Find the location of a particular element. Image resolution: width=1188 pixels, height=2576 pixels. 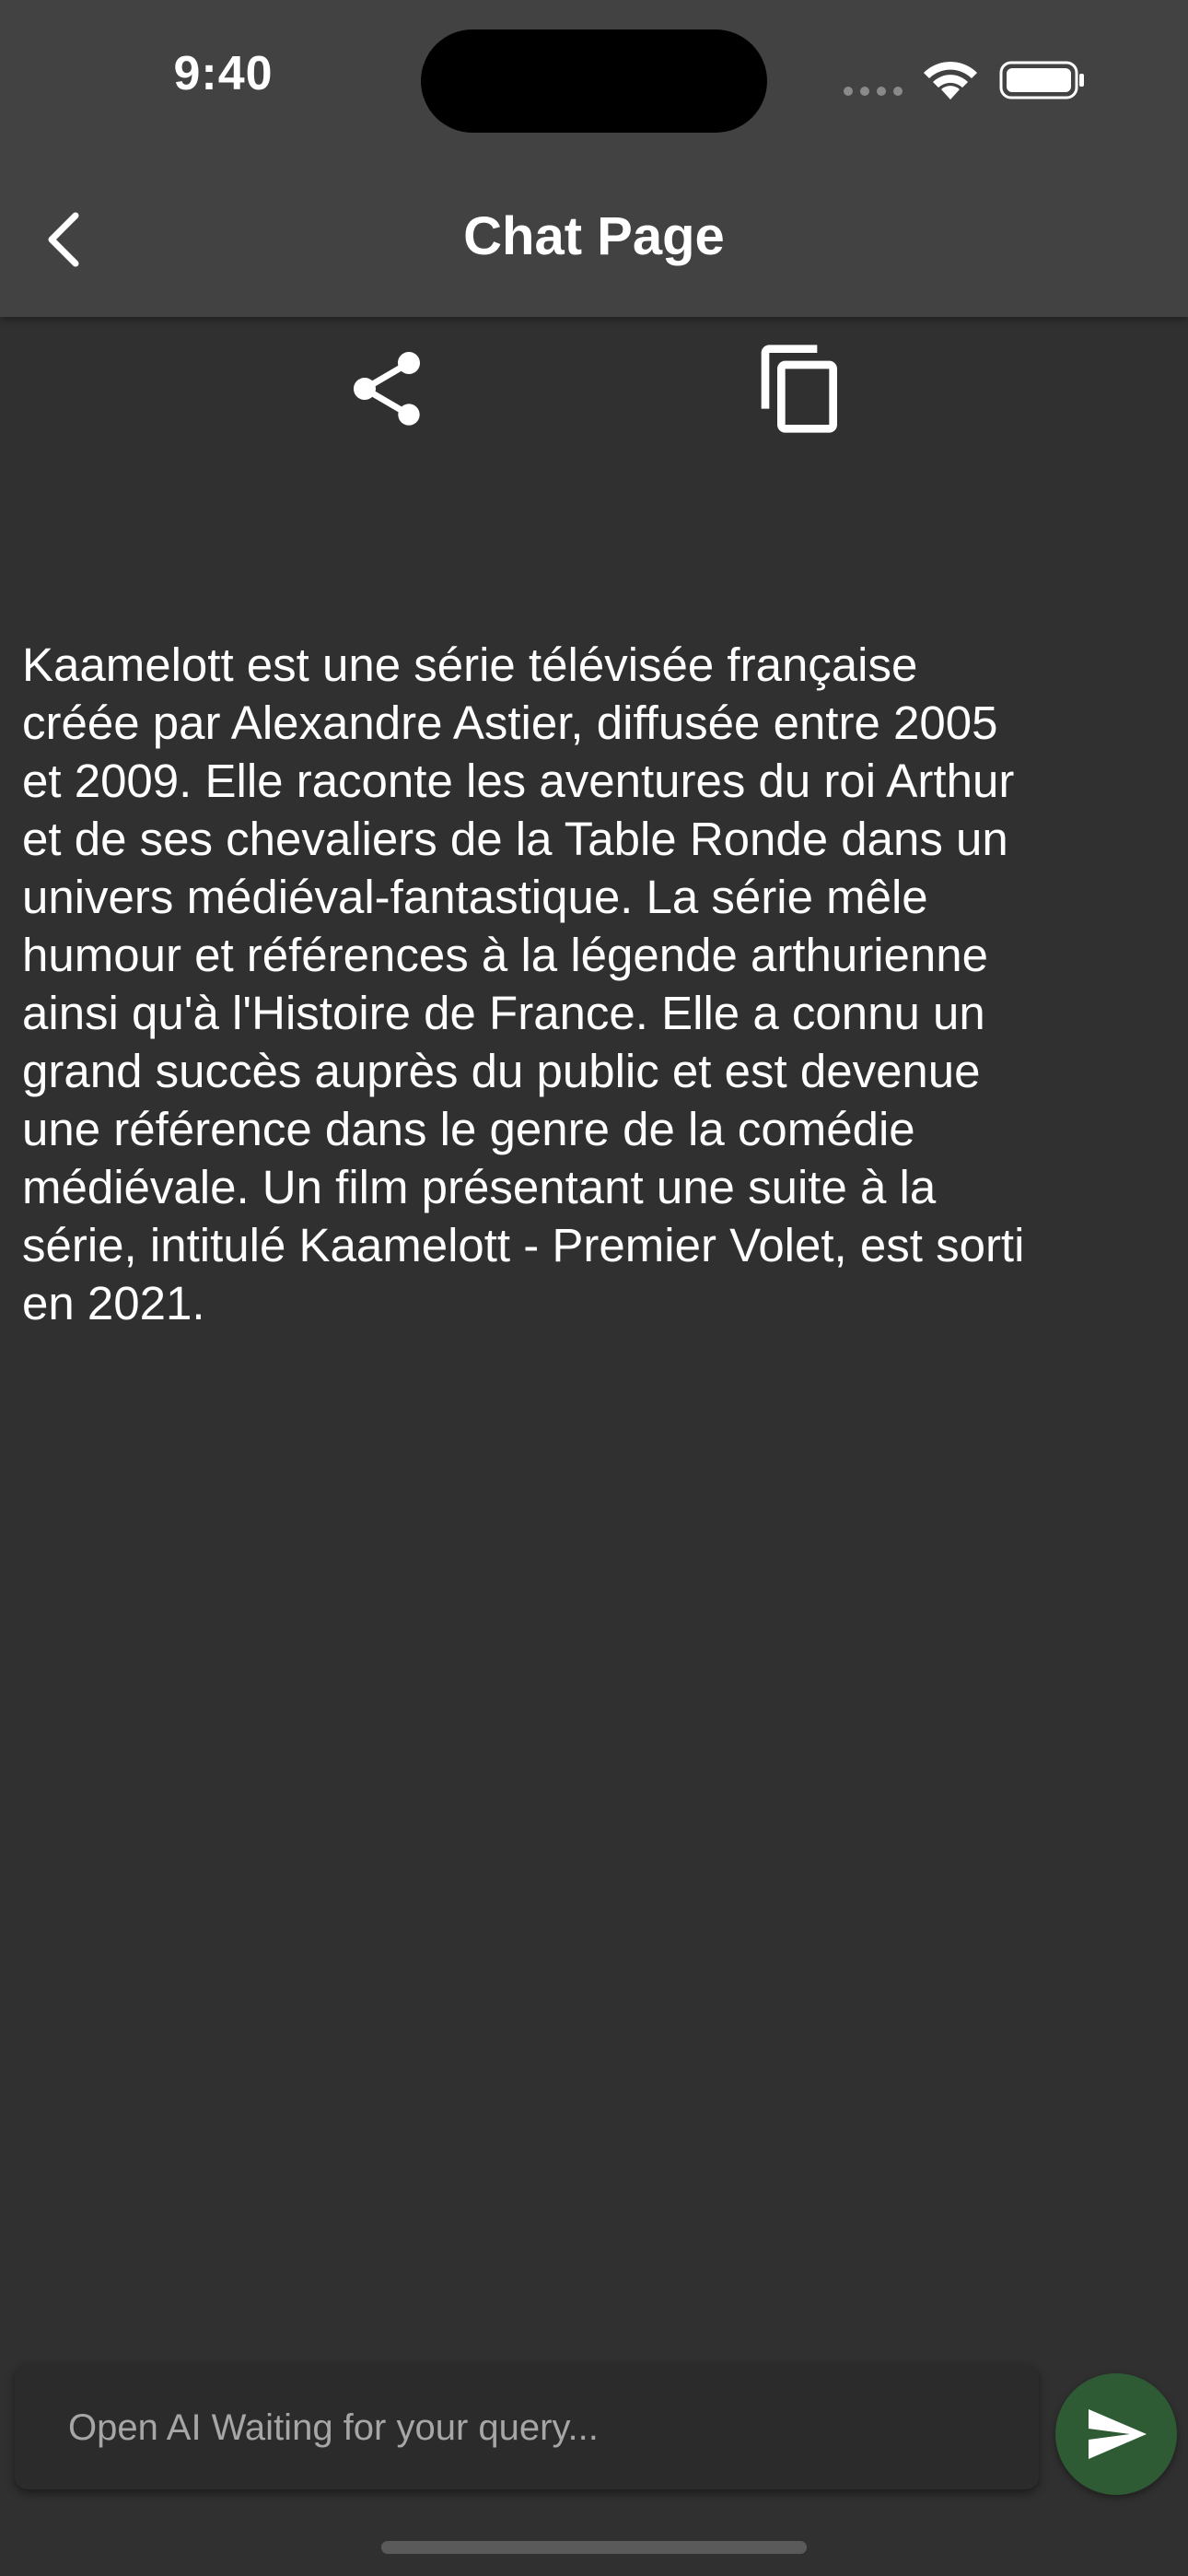

send-button is located at coordinates (1116, 2434).